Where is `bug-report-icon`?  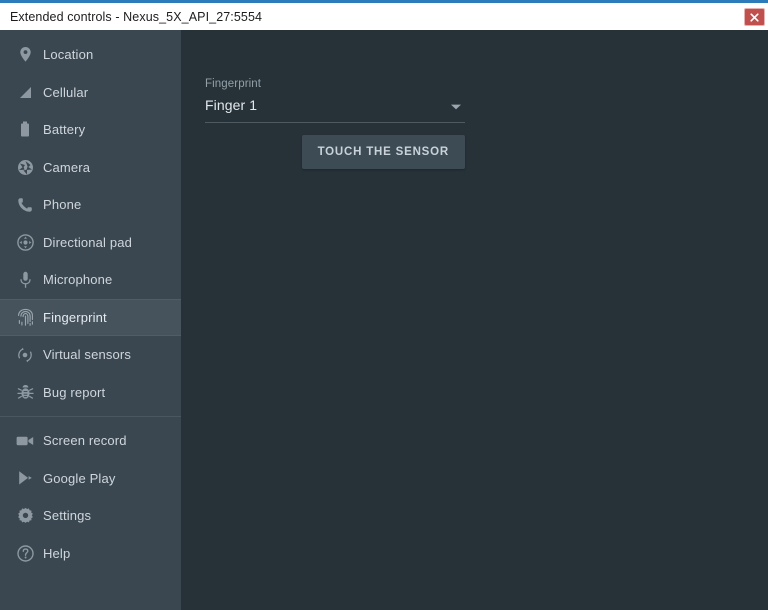 bug-report-icon is located at coordinates (25, 392).